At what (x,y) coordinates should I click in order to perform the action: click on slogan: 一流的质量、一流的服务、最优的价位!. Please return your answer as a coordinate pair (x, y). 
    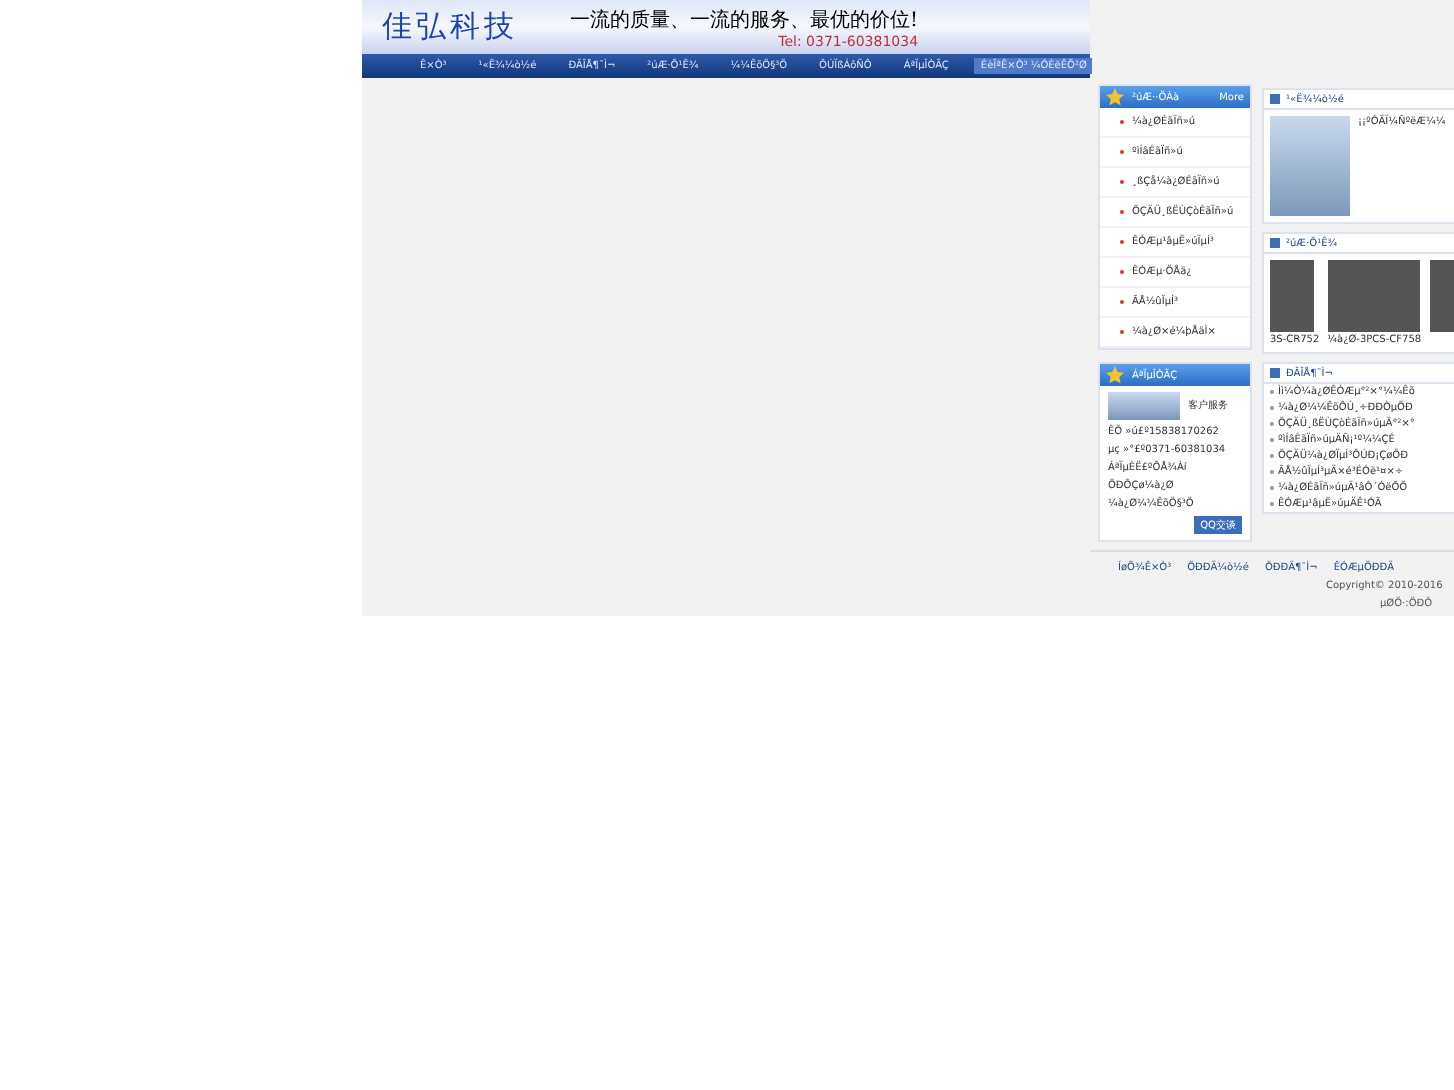
    Looking at the image, I should click on (744, 20).